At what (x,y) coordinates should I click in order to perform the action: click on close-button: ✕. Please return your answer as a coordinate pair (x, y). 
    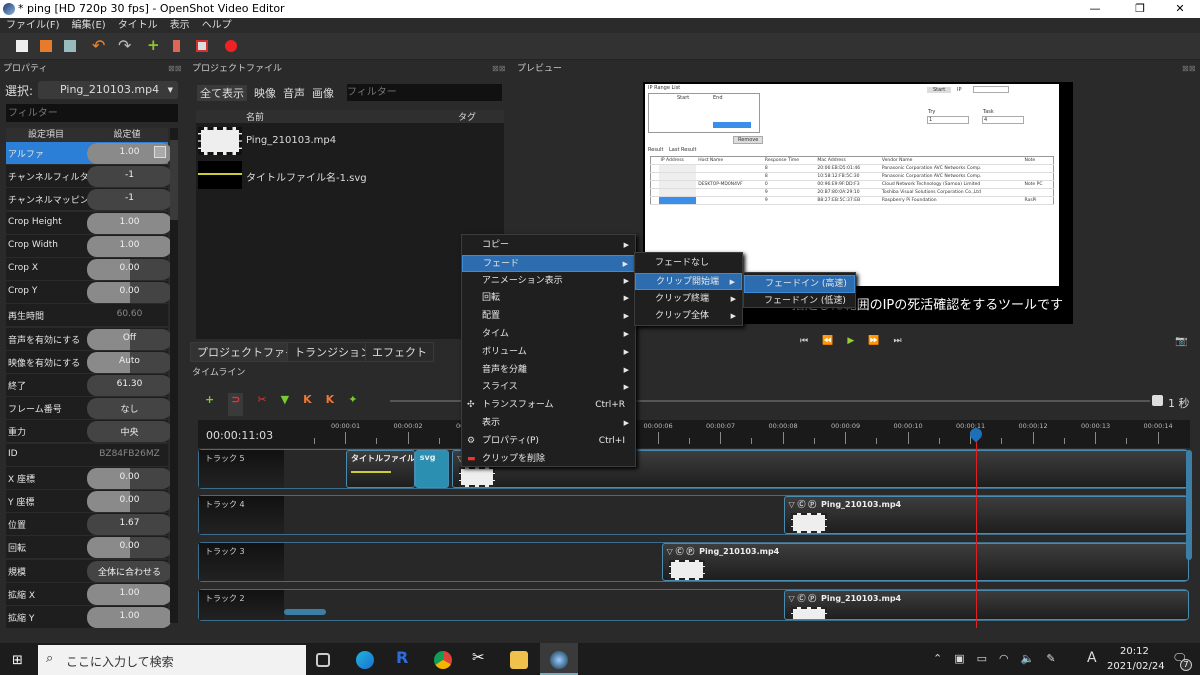
    Looking at the image, I should click on (1180, 9).